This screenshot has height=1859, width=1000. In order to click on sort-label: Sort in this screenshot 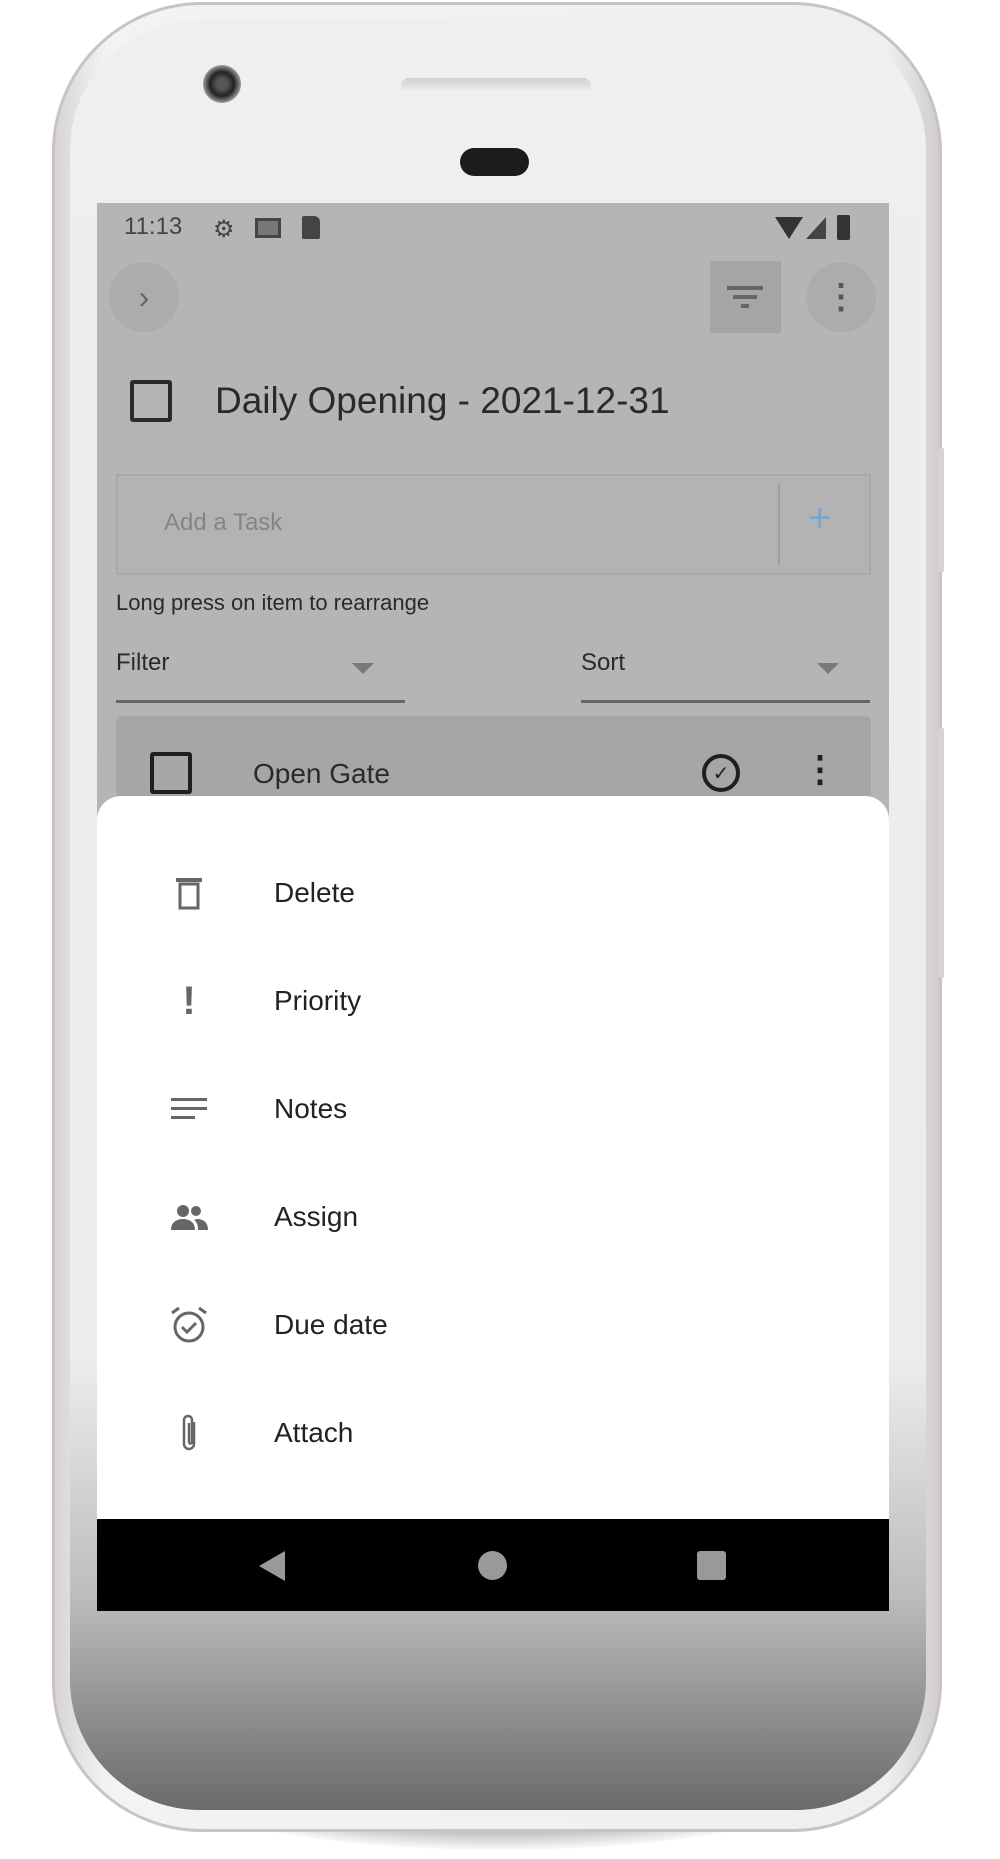, I will do `click(603, 662)`.